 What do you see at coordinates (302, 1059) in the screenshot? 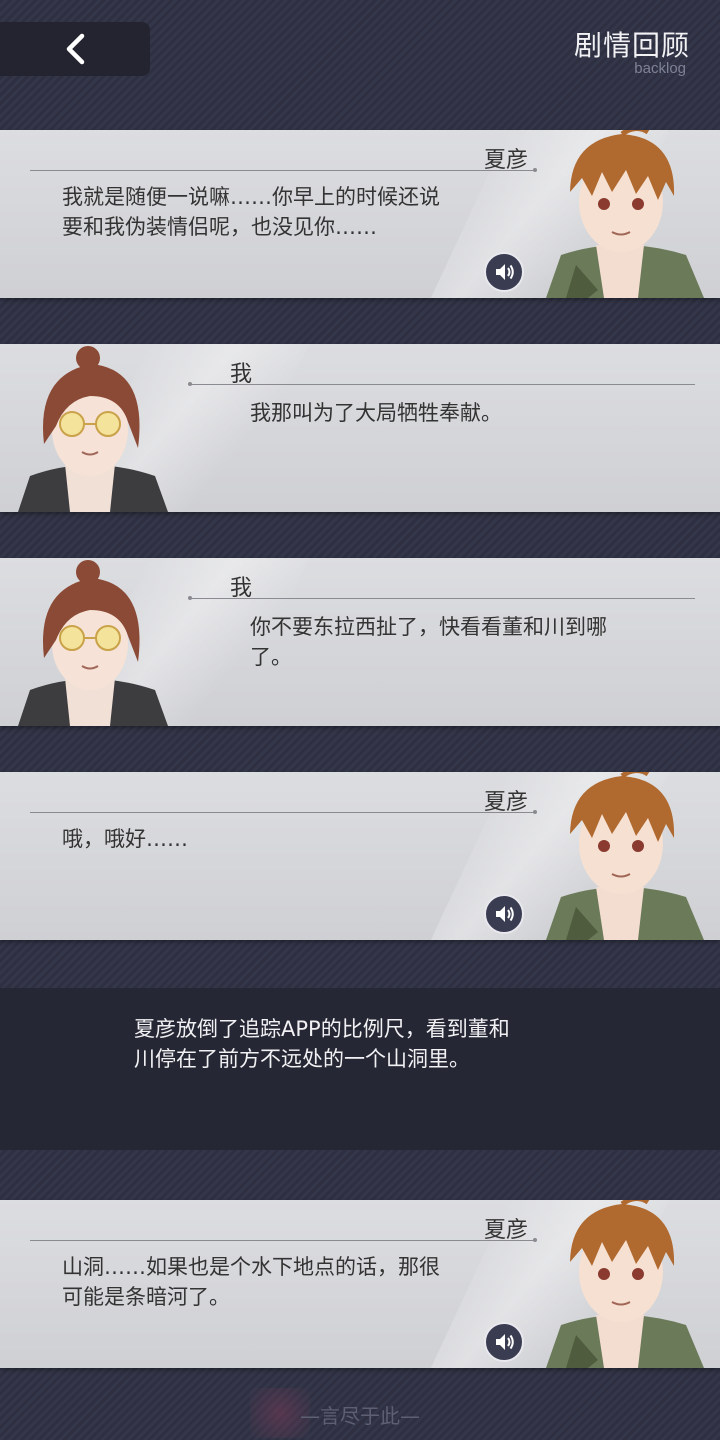
I see `narration-line: 川停在了前方不远处的一个山洞里。` at bounding box center [302, 1059].